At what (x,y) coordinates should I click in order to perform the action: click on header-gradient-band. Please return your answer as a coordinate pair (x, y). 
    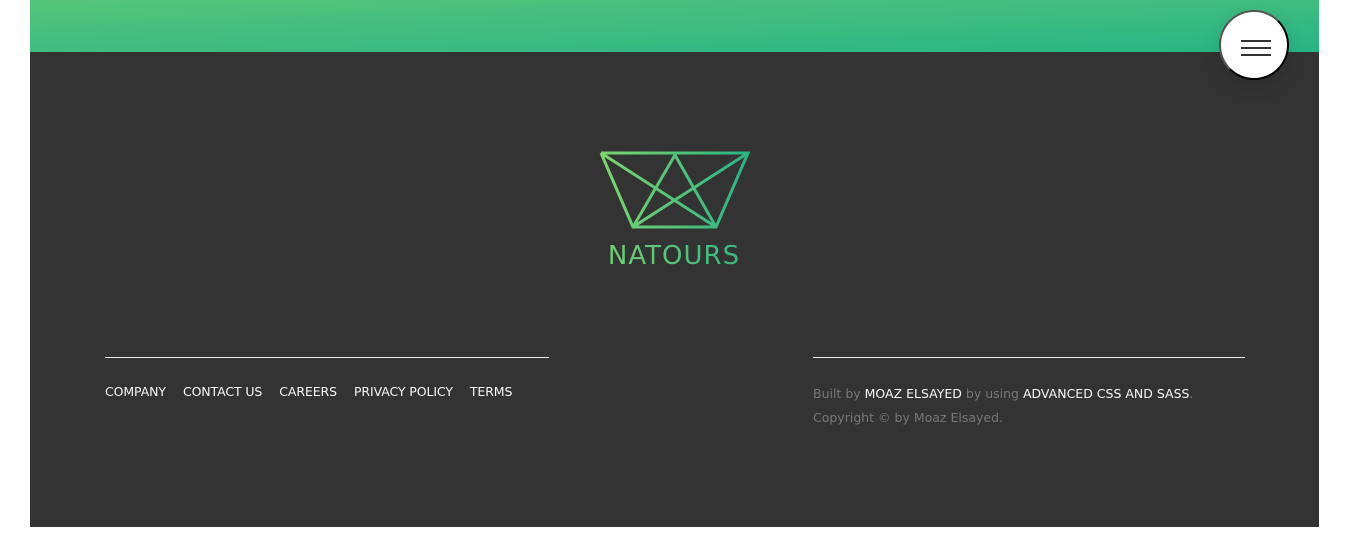
    Looking at the image, I should click on (674, 26).